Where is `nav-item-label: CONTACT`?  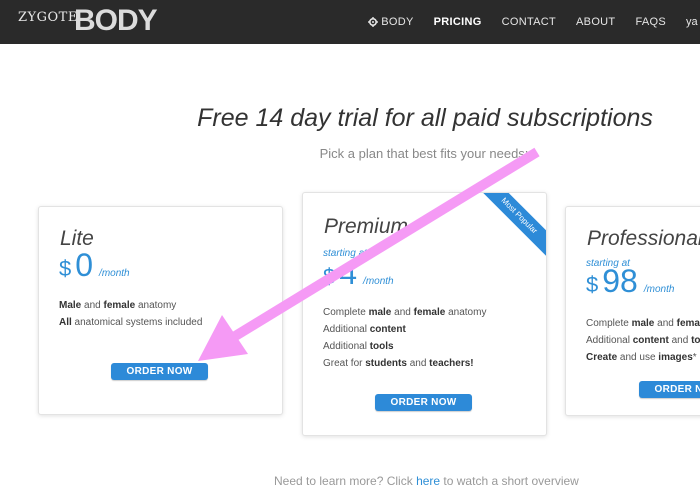
nav-item-label: CONTACT is located at coordinates (529, 22).